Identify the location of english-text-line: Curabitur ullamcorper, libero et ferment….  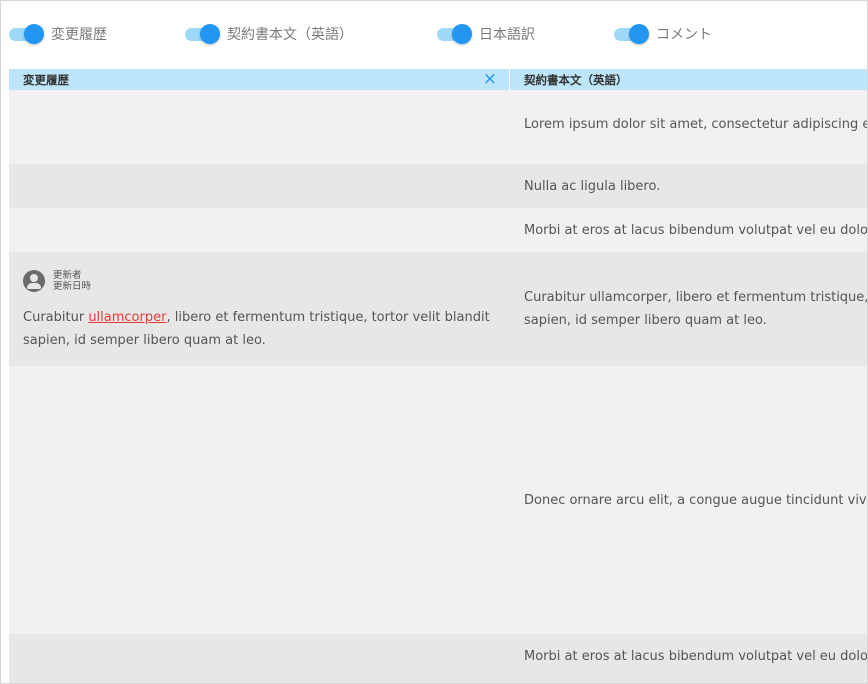
(695, 297).